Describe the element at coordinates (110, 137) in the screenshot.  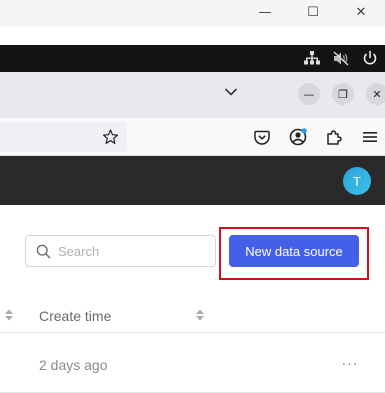
I see `bookmark-star-icon` at that location.